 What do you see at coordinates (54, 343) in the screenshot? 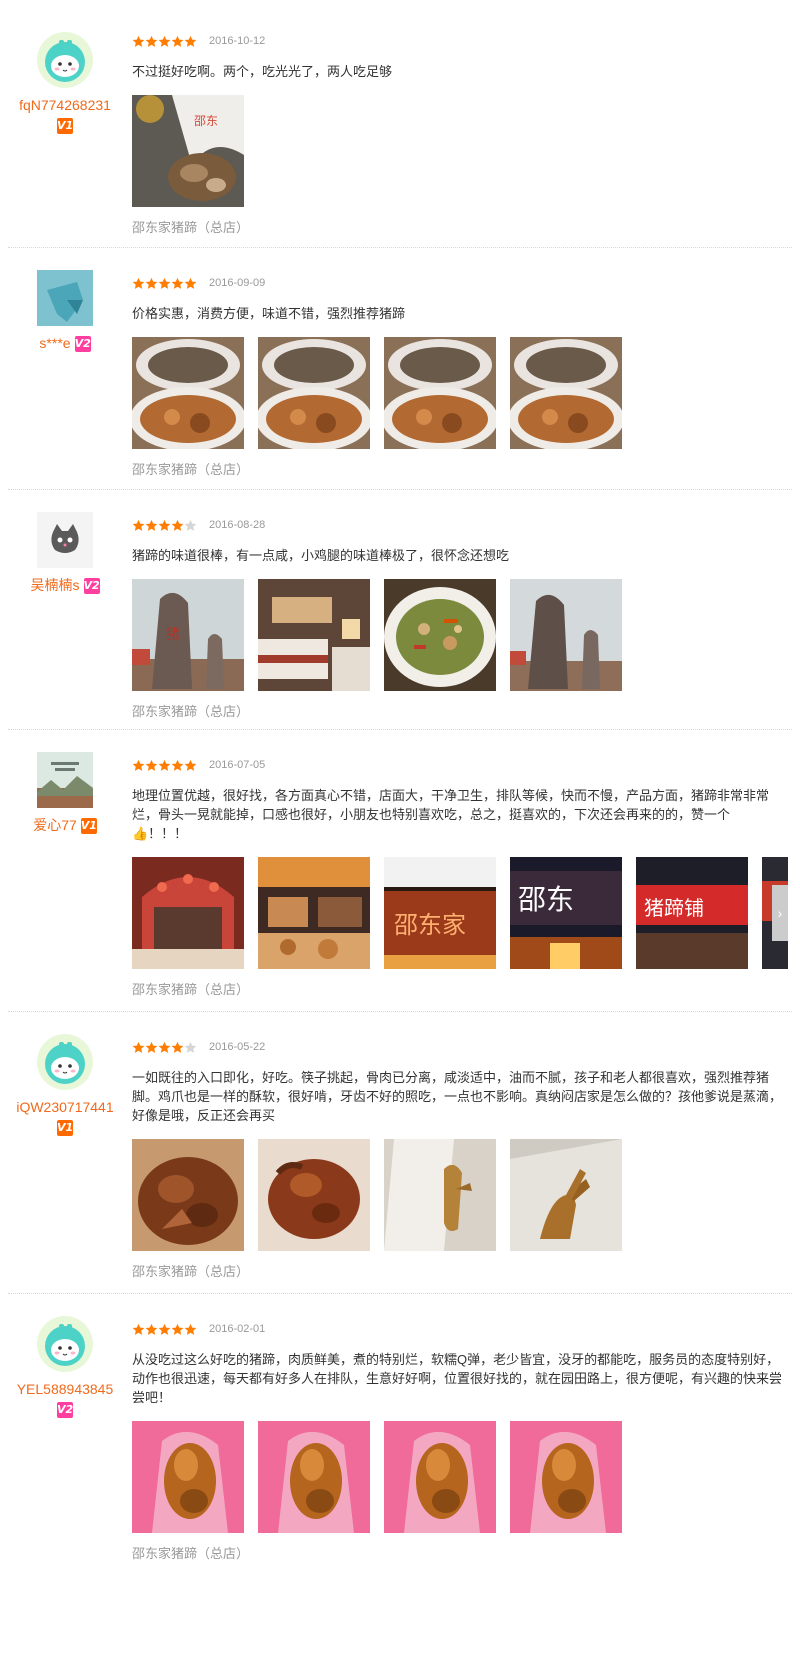
I see `username: s***e` at bounding box center [54, 343].